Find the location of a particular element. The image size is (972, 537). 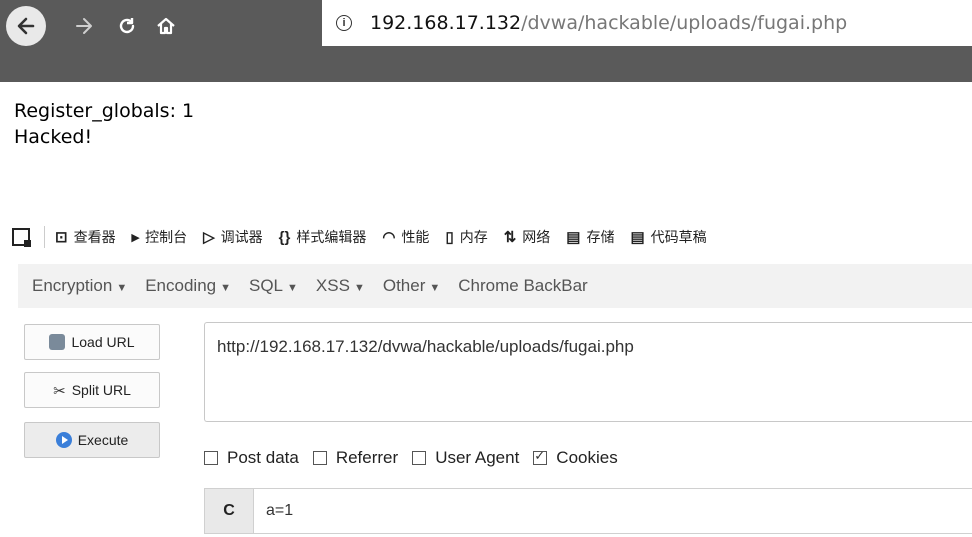

forward-button is located at coordinates (84, 26).